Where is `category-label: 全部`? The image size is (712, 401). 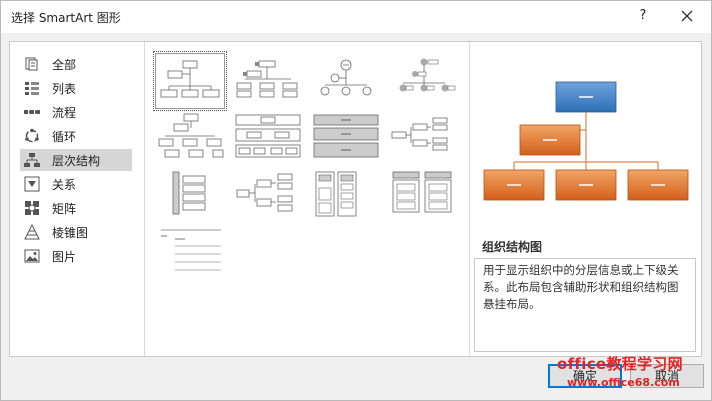 category-label: 全部 is located at coordinates (64, 65).